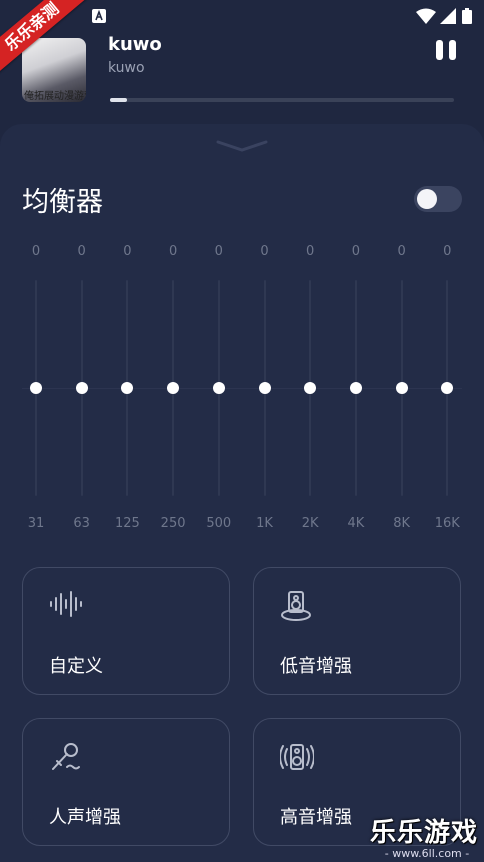  Describe the element at coordinates (99, 17) in the screenshot. I see `a-notification-icon` at that location.